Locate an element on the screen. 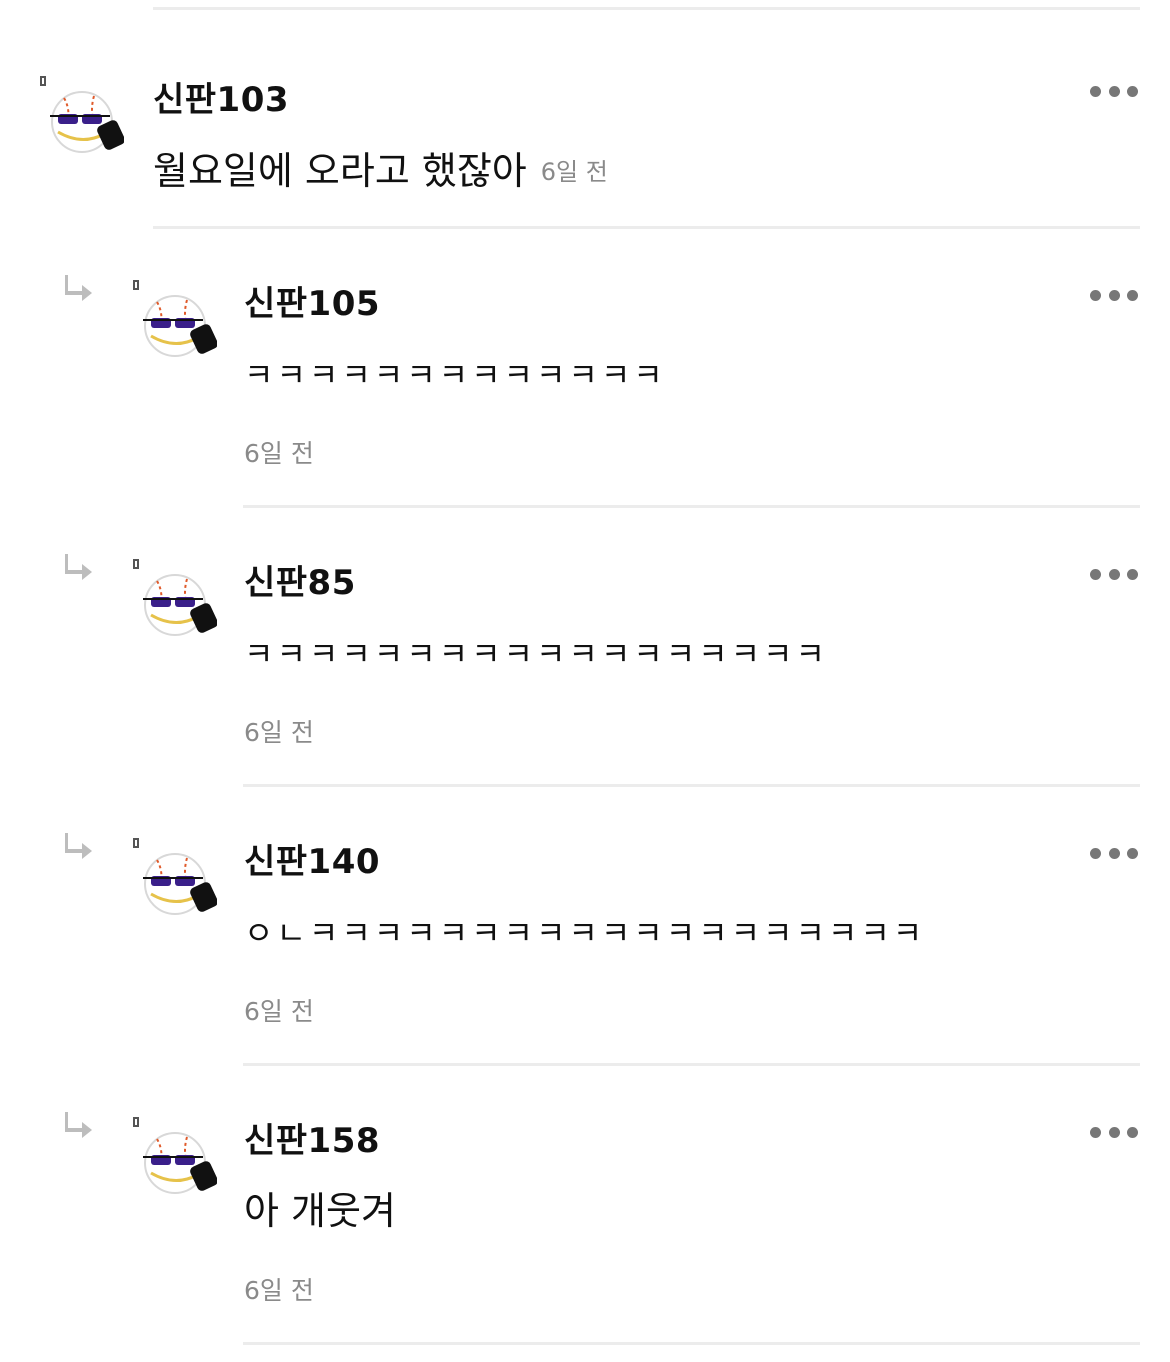 The height and width of the screenshot is (1362, 1170). top-divider is located at coordinates (646, 8).